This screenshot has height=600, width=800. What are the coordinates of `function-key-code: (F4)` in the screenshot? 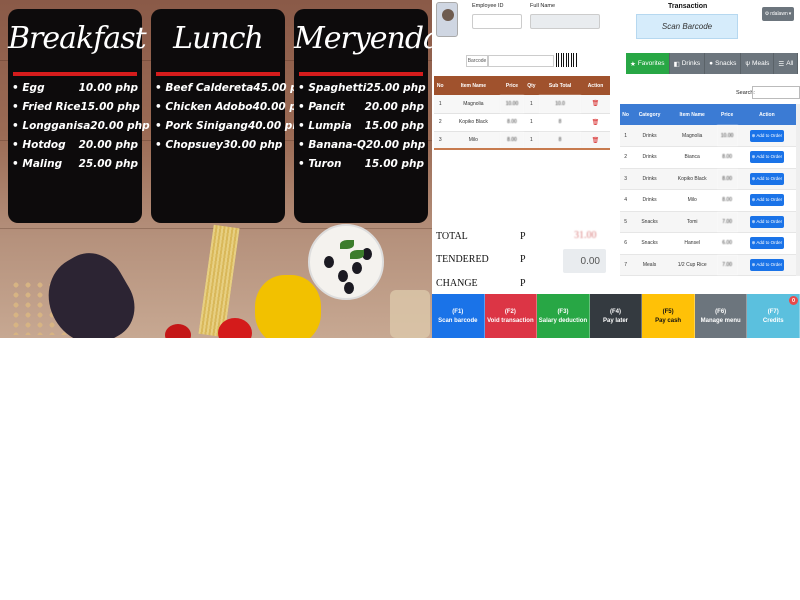 It's located at (616, 311).